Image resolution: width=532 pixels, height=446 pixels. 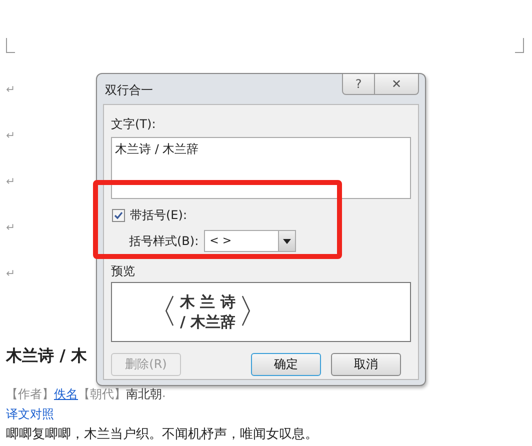 I want to click on dropdown-arrow-icon, so click(x=286, y=241).